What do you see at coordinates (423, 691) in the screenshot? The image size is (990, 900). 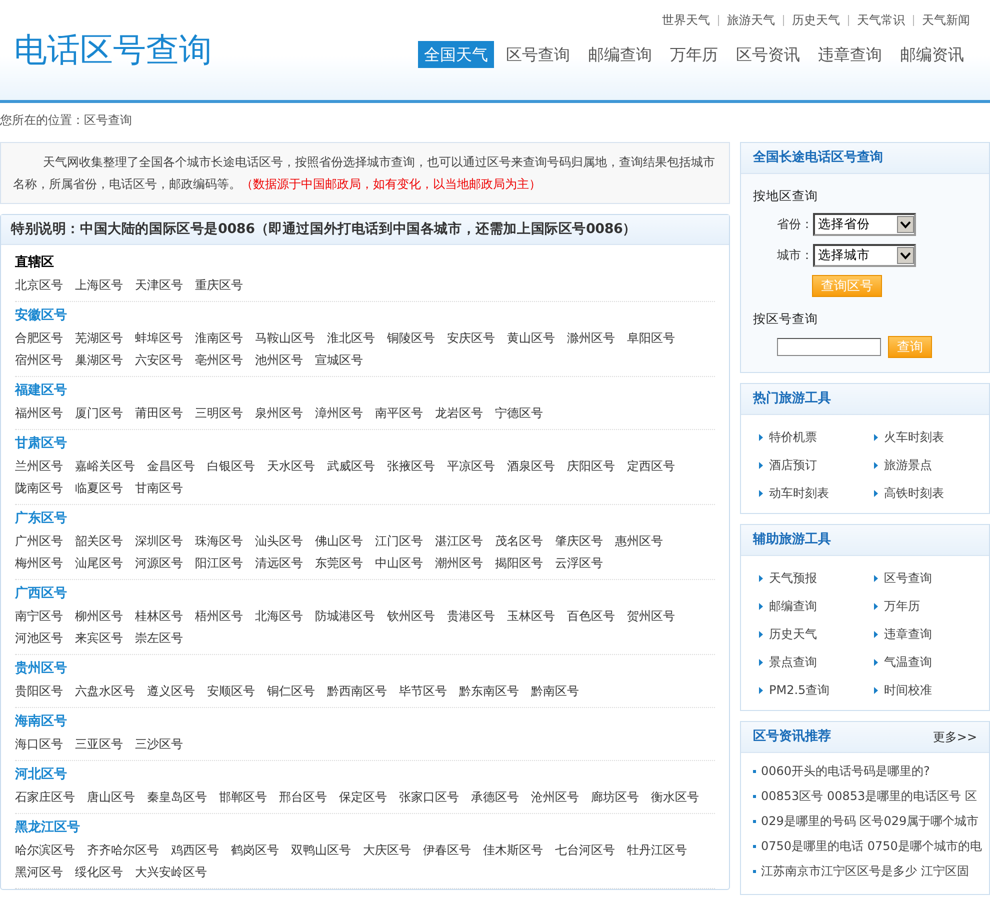 I see `city-link: 毕节区号` at bounding box center [423, 691].